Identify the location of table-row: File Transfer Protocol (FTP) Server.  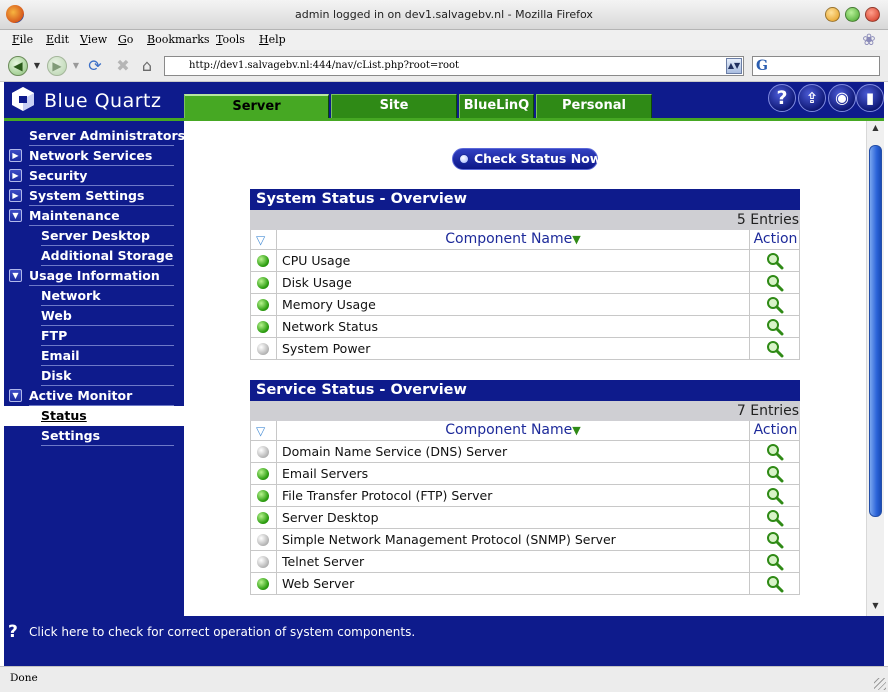
(525, 496).